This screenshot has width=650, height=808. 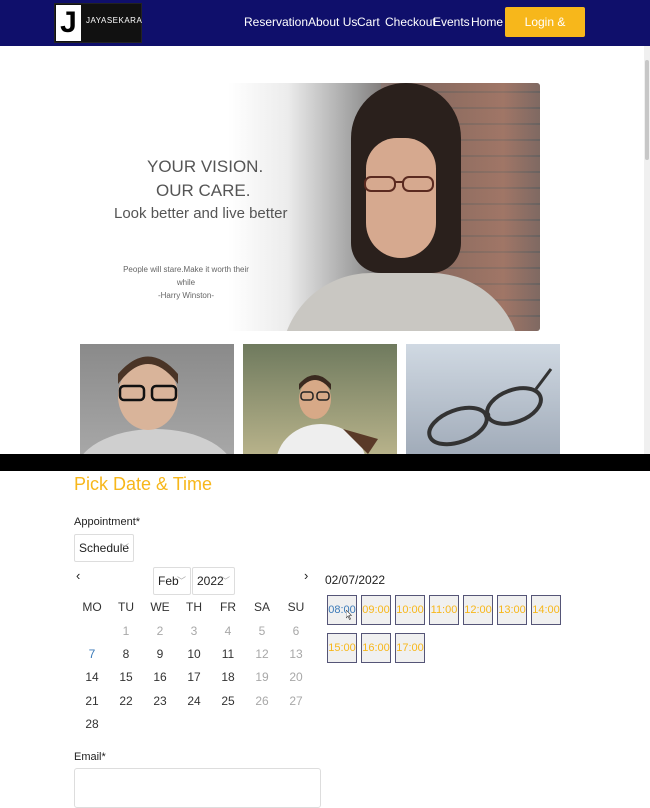 I want to click on hero-line-2: OUR CARE., so click(x=203, y=190).